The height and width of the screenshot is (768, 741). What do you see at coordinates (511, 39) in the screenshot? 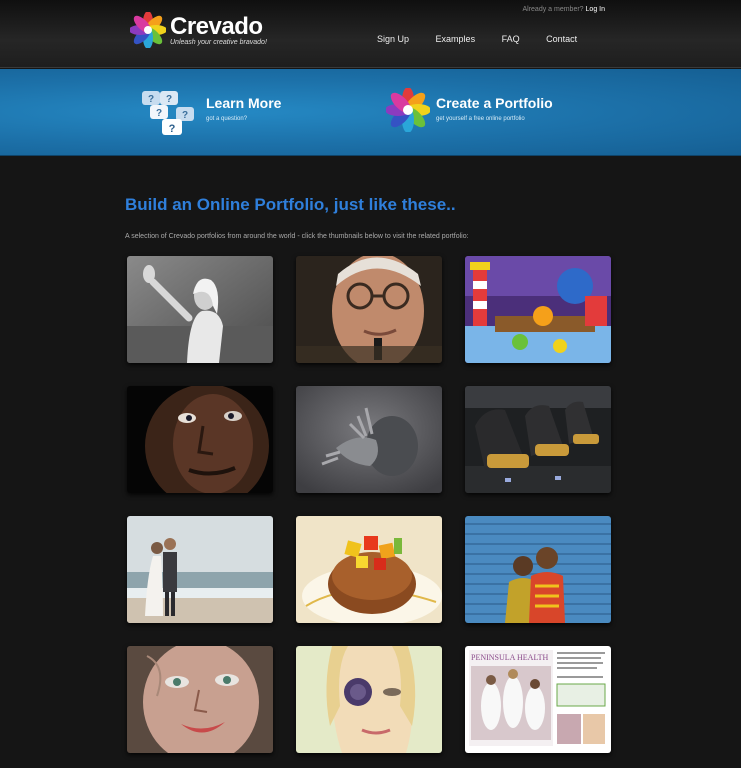
I see `nav-faq: FAQ` at bounding box center [511, 39].